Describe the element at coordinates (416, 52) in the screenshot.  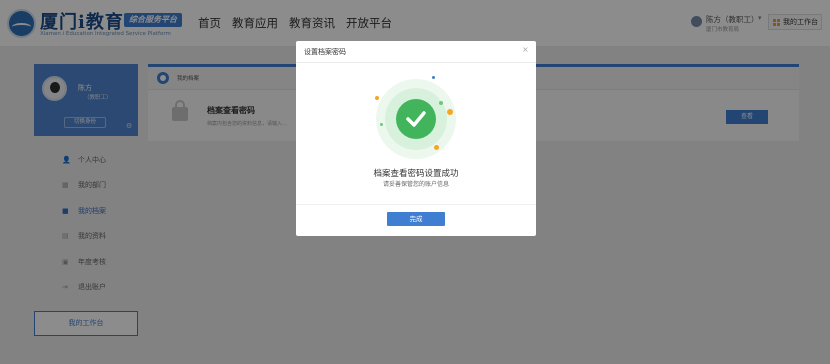
I see `dialog-header: 设置档案密码 ×` at that location.